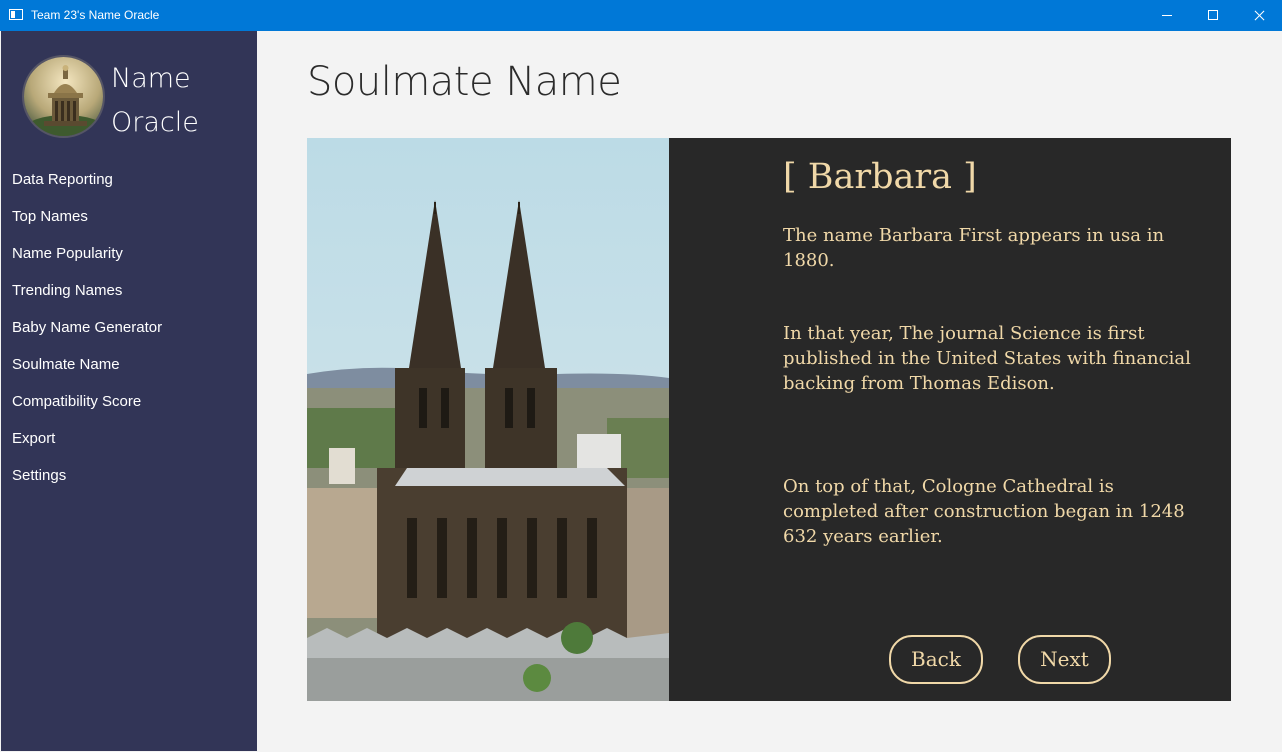 The height and width of the screenshot is (752, 1282). What do you see at coordinates (1259, 15) in the screenshot?
I see `close-icon` at bounding box center [1259, 15].